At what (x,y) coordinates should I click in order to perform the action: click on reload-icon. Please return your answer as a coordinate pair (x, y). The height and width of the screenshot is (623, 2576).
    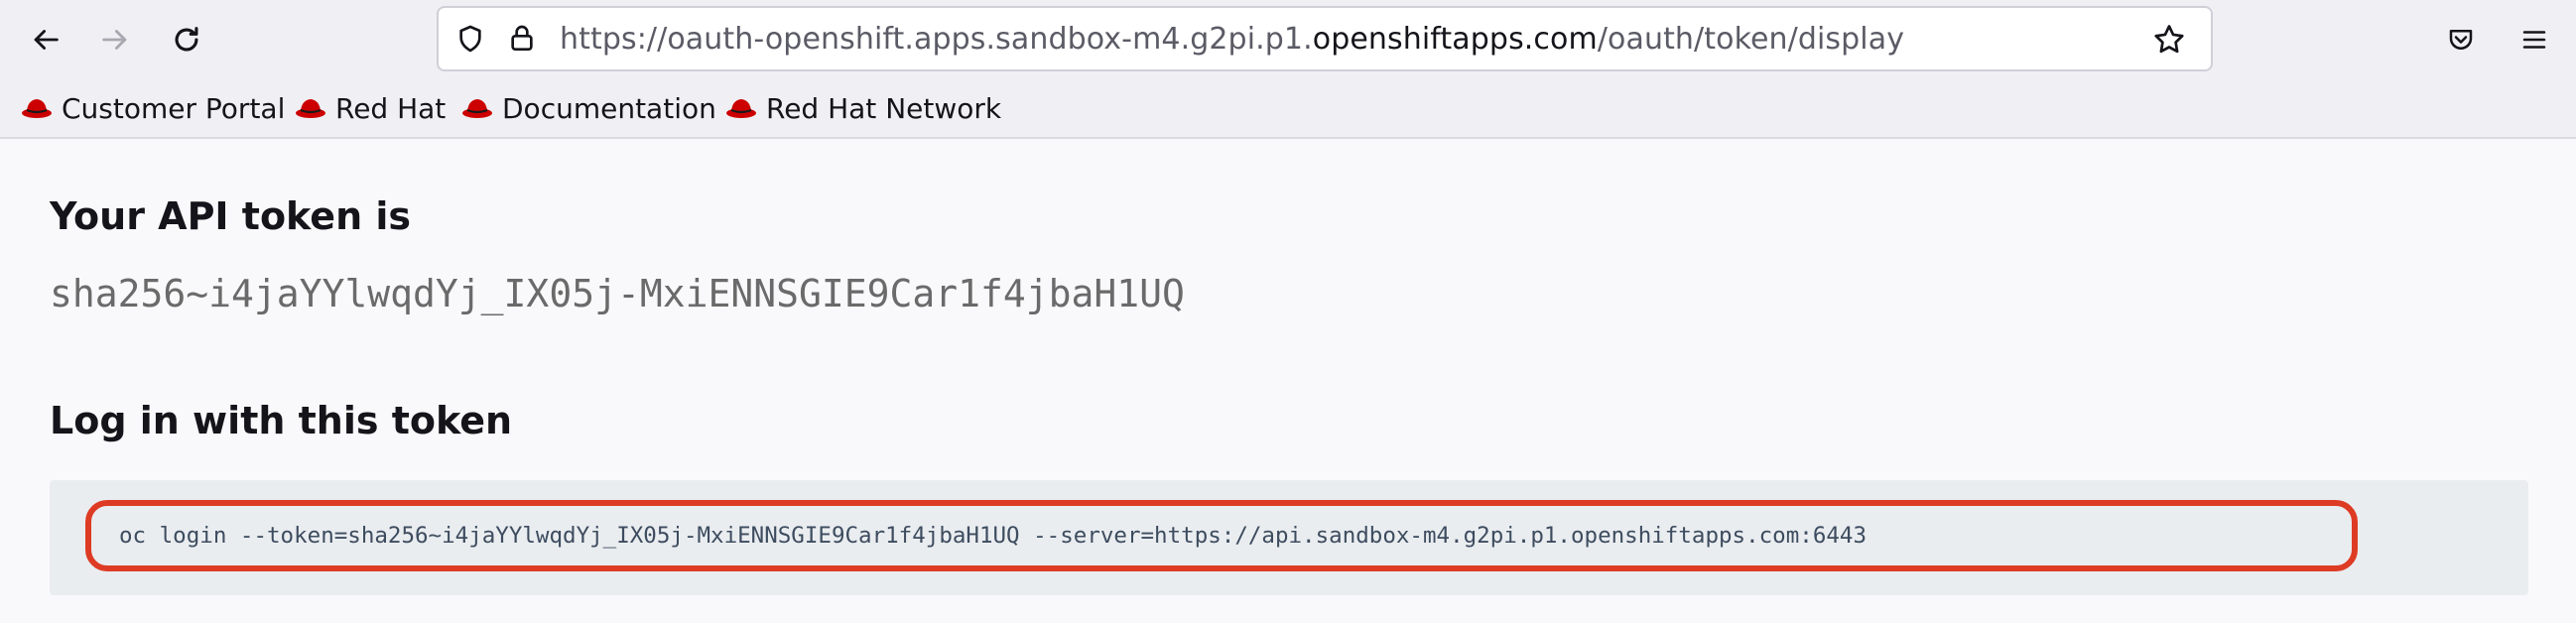
    Looking at the image, I should click on (187, 39).